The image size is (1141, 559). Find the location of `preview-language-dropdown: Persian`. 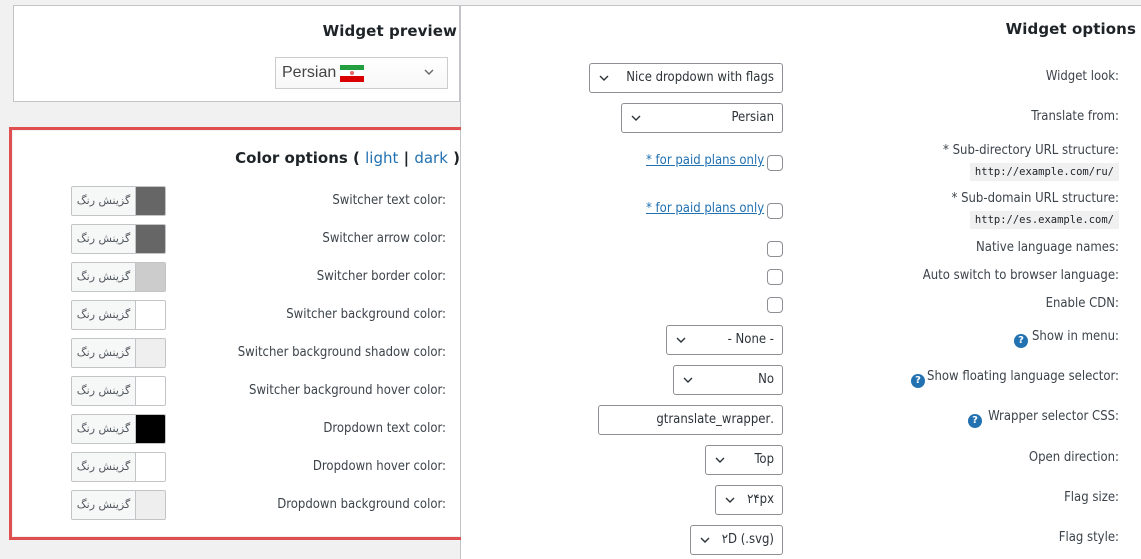

preview-language-dropdown: Persian is located at coordinates (361, 73).